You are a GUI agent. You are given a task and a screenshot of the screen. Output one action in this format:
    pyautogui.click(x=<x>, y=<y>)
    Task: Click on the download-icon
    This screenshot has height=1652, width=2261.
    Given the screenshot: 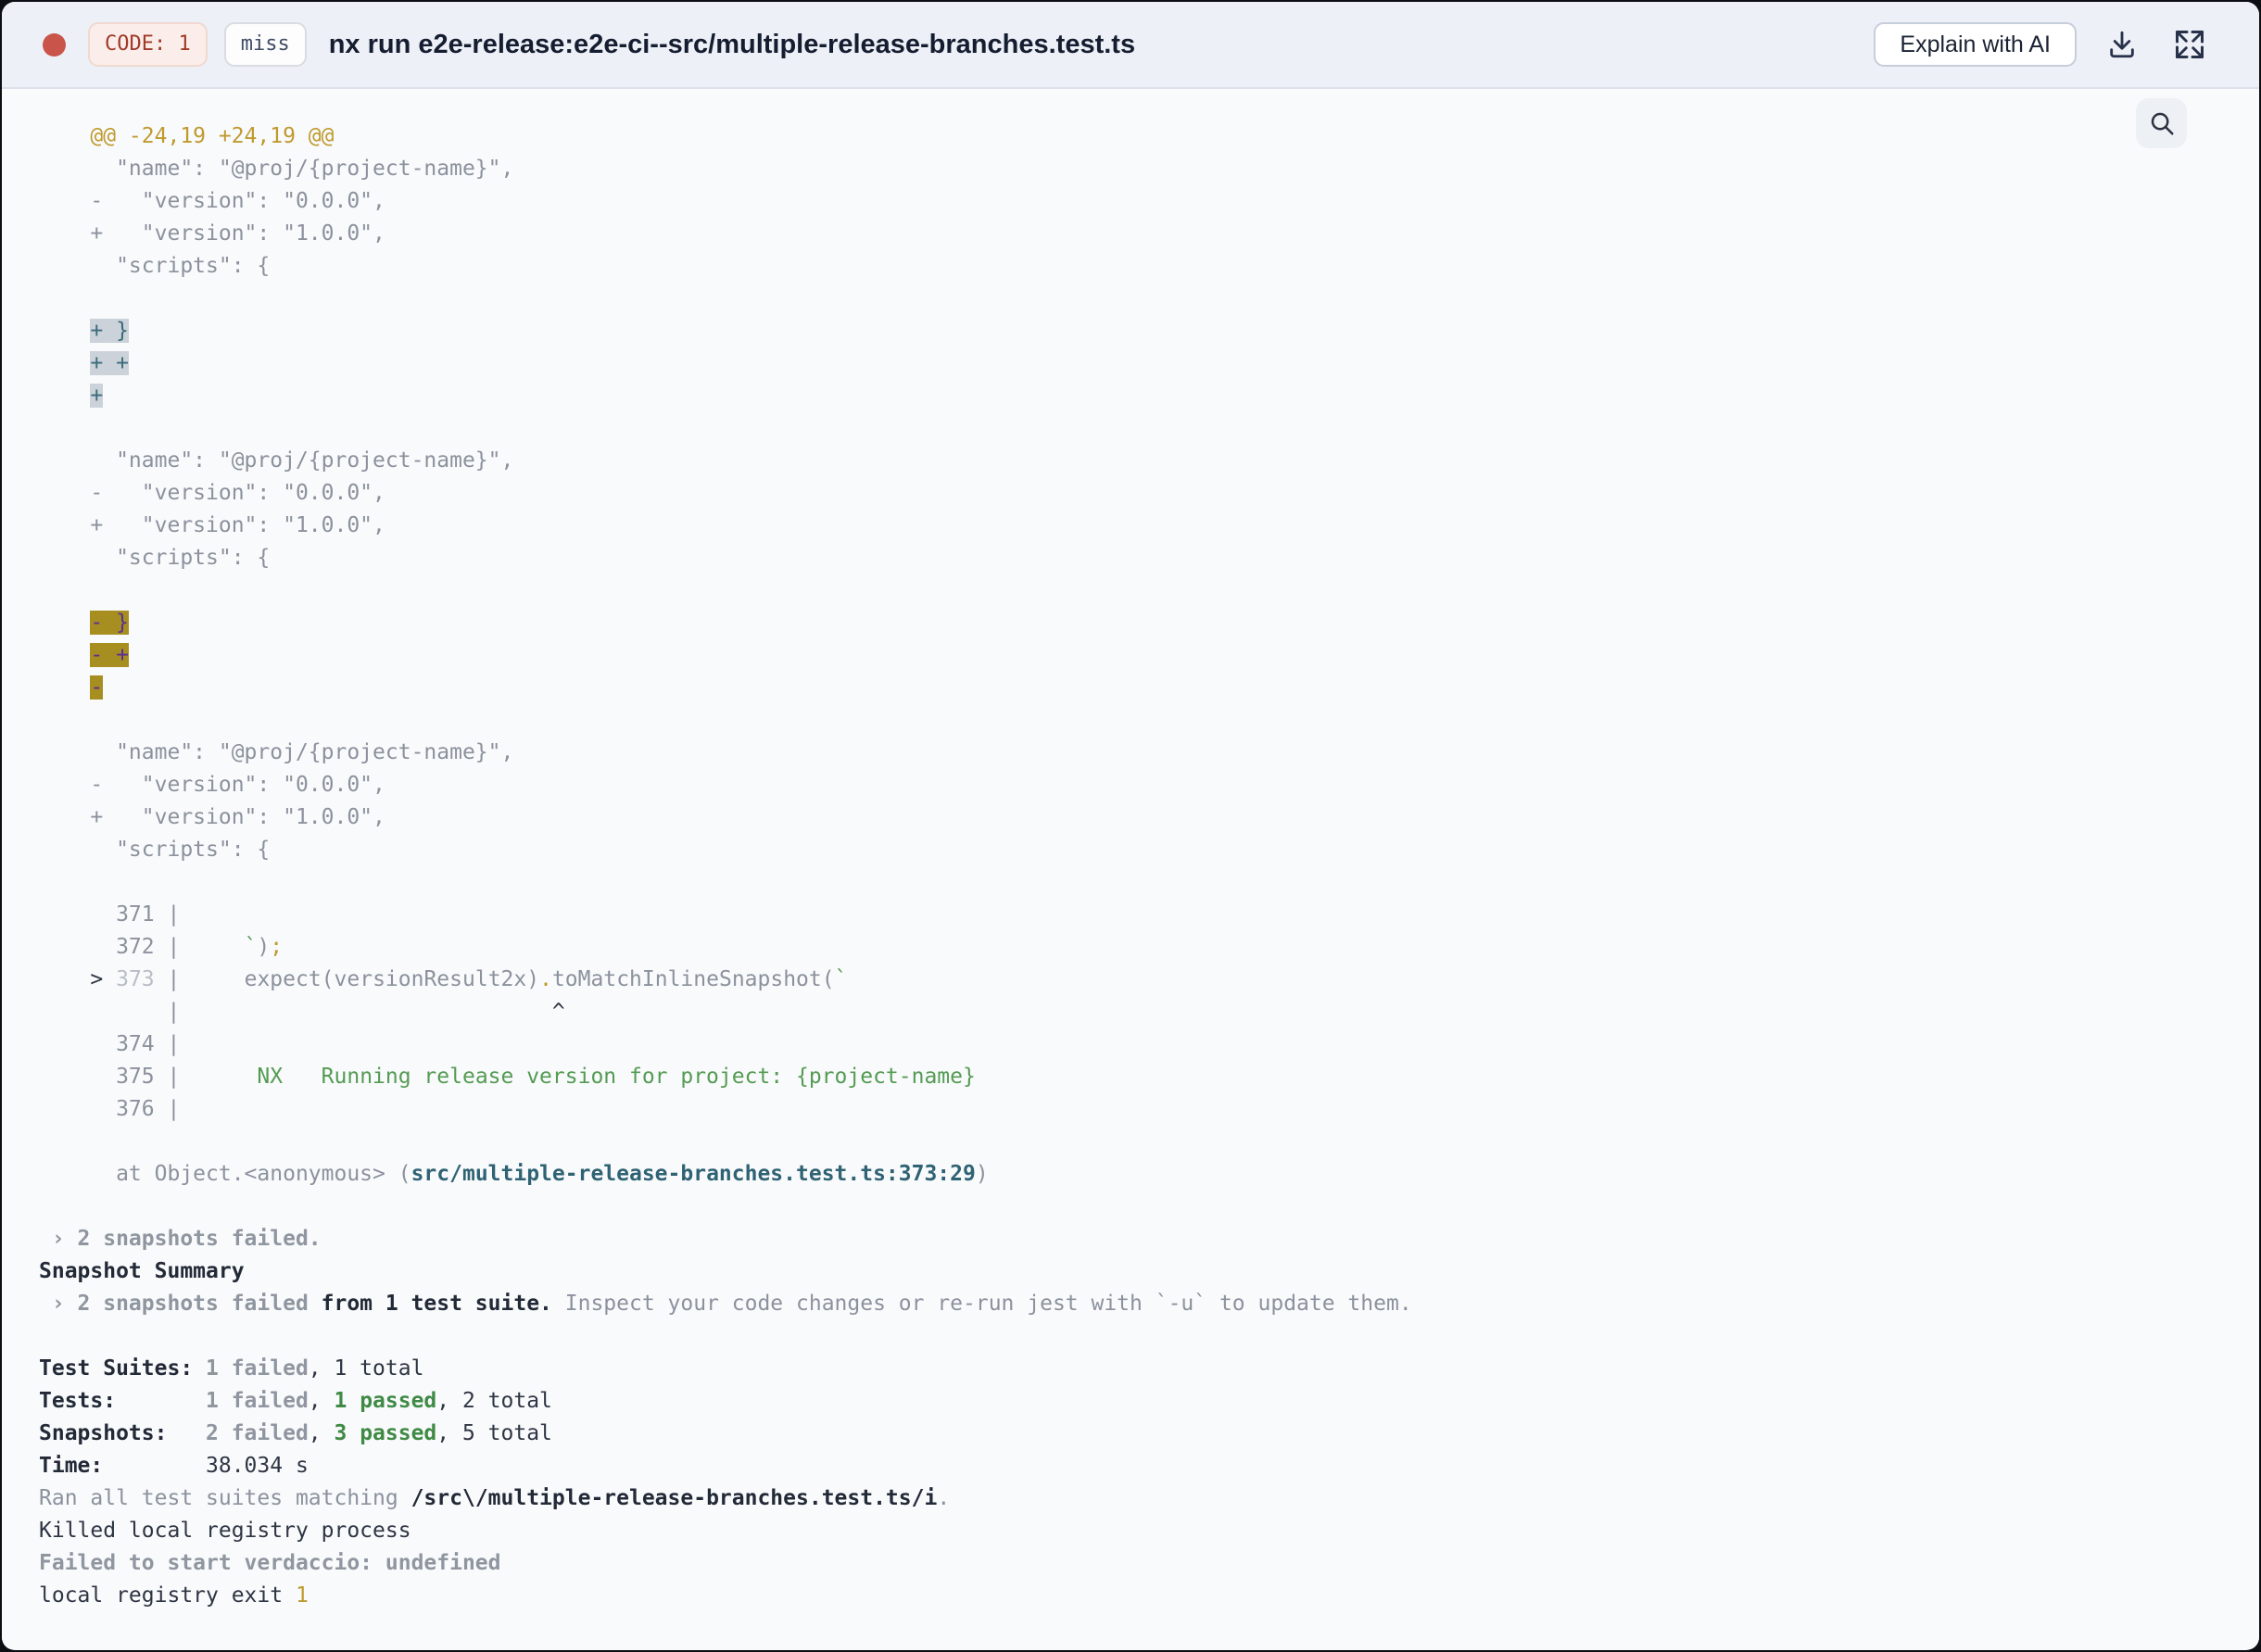 What is the action you would take?
    pyautogui.click(x=2122, y=45)
    